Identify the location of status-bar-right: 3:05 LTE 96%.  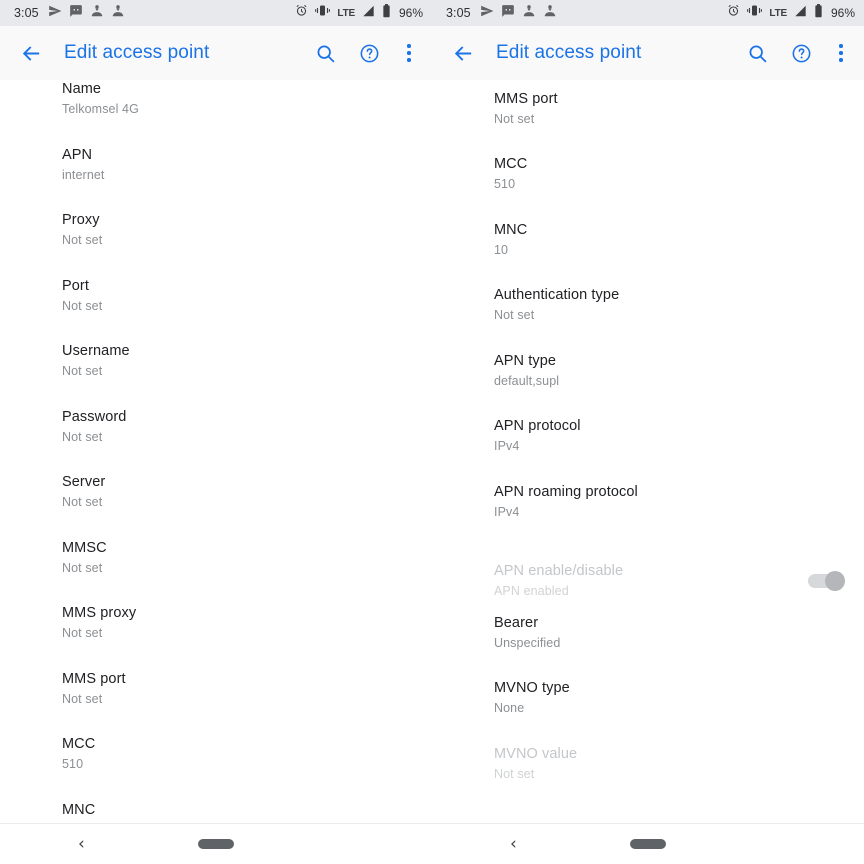
(648, 13).